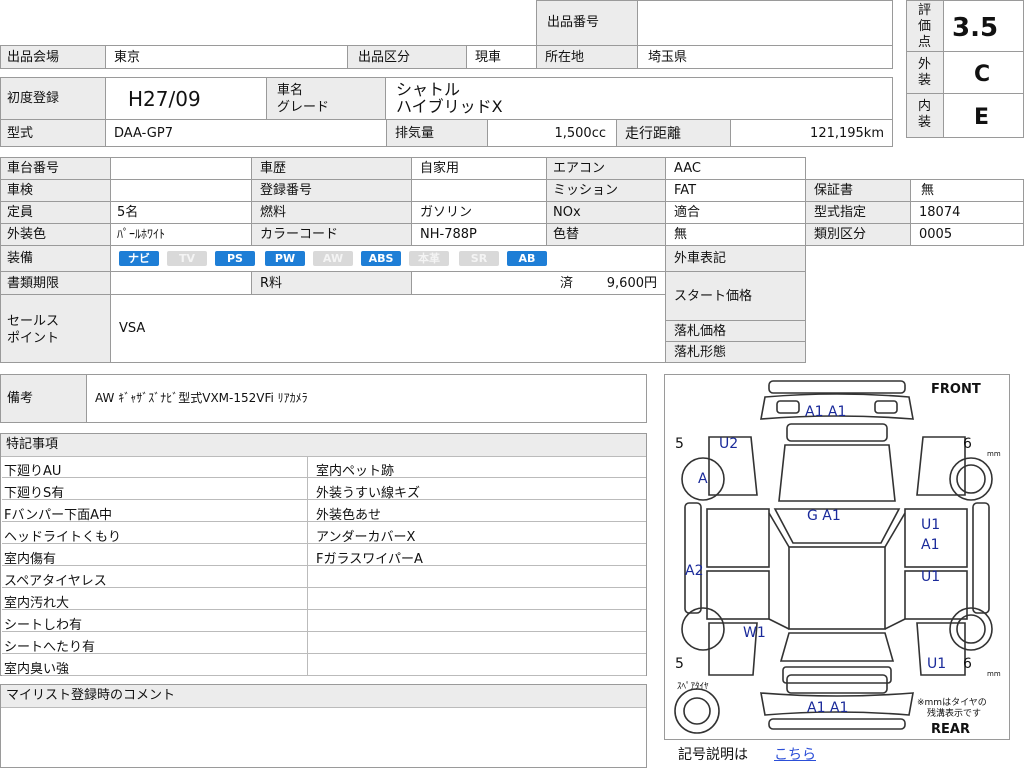 This screenshot has width=1024, height=768. I want to click on mark-windshield: G A1, so click(824, 516).